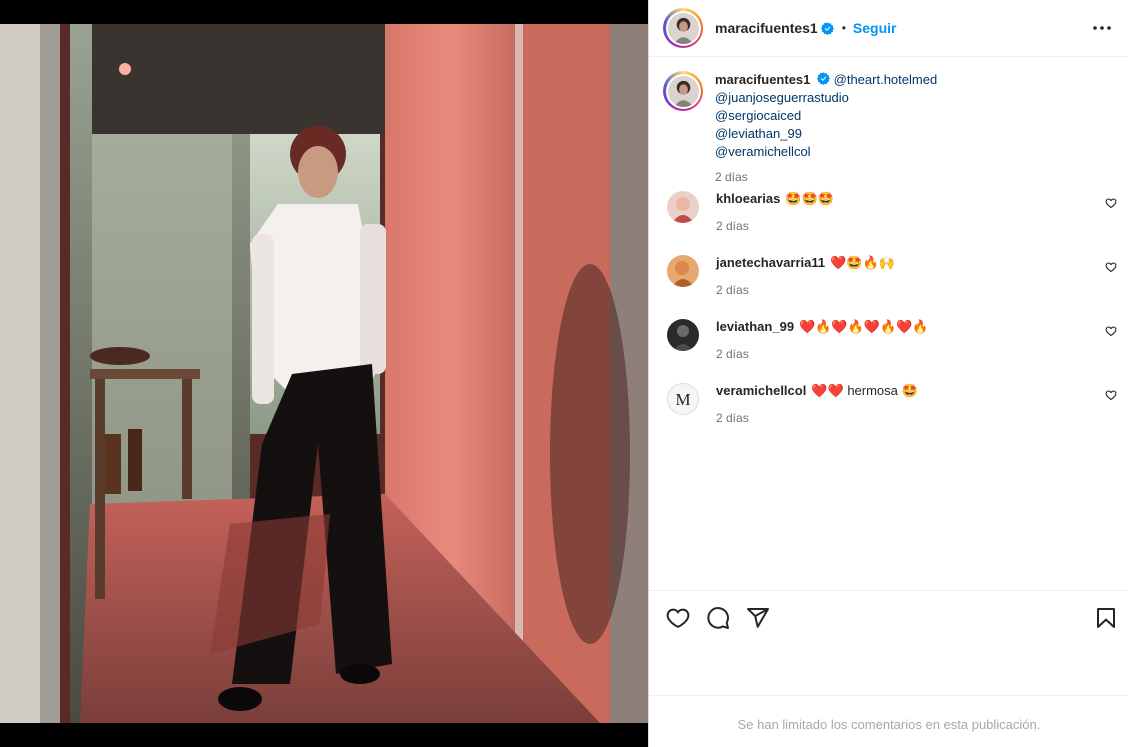 The height and width of the screenshot is (747, 1128). What do you see at coordinates (886, 79) in the screenshot?
I see `mention-link: @theart.hotelmed` at bounding box center [886, 79].